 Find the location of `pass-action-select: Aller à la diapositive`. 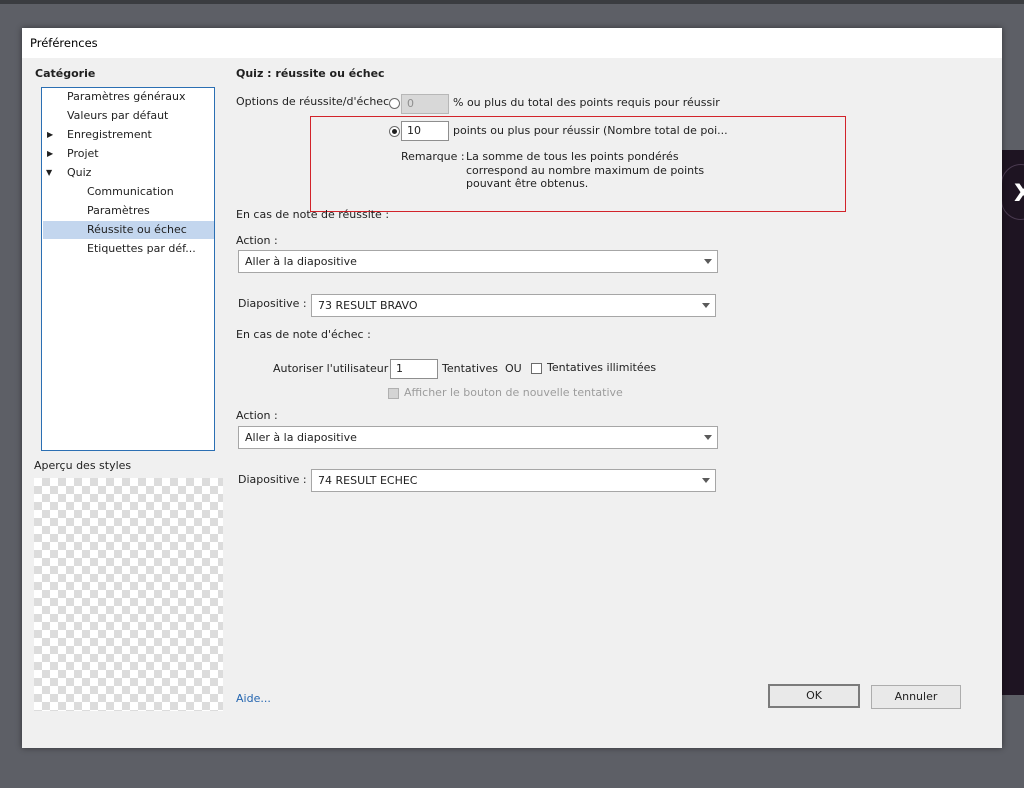

pass-action-select: Aller à la diapositive is located at coordinates (478, 261).